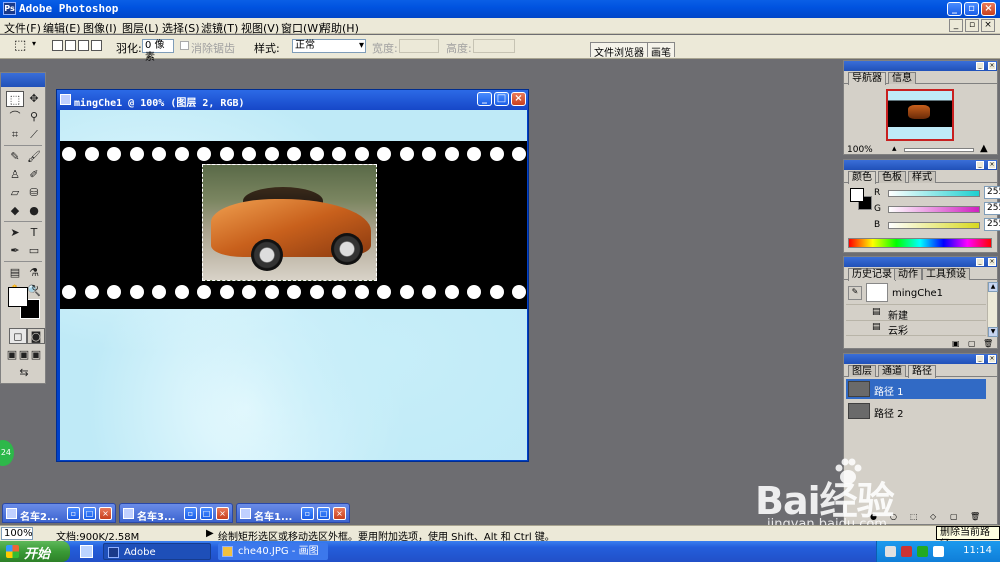 This screenshot has height=562, width=1000. Describe the element at coordinates (939, 150) in the screenshot. I see `zoom-slider` at that location.